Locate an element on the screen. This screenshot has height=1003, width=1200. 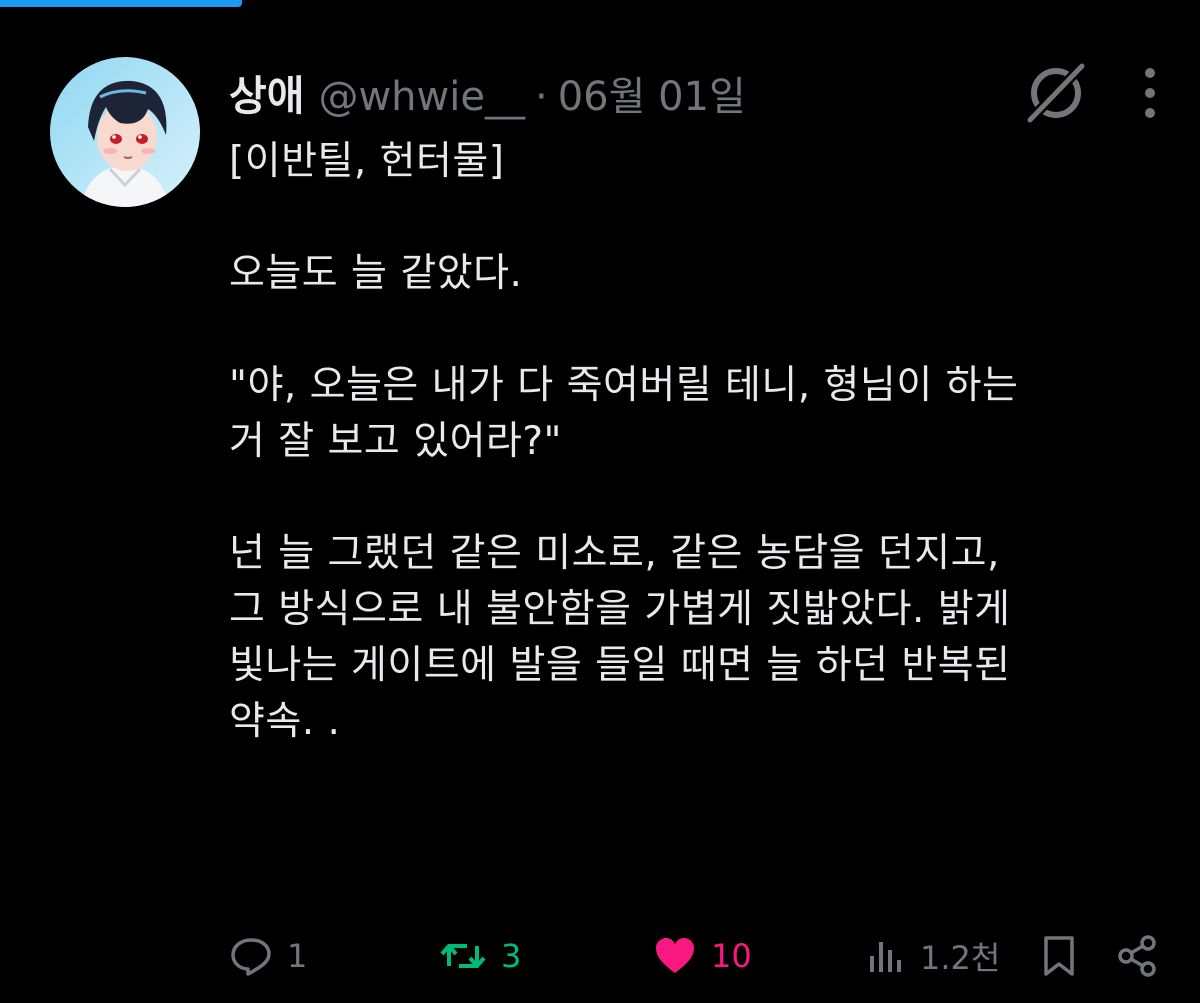
tweet-header: 상애 @whwie__ · 06월 01일 is located at coordinates (487, 92).